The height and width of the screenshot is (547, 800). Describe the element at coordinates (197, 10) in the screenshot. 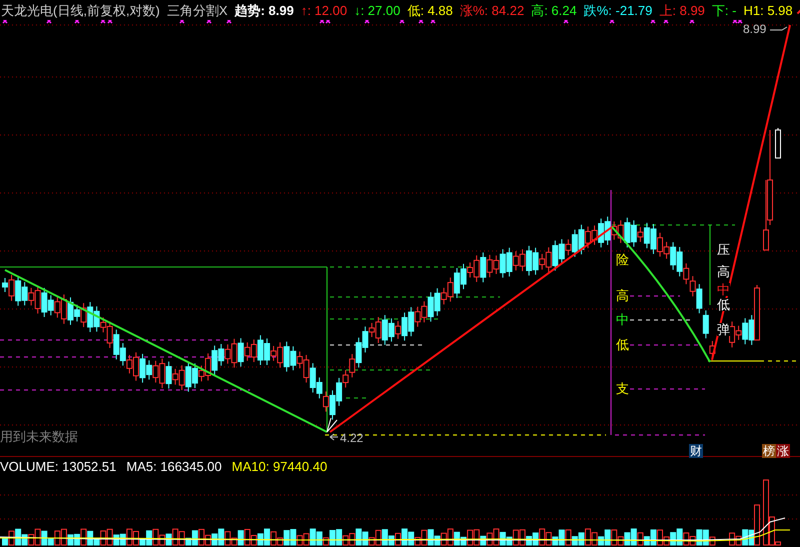

I see `indicator-name: 三角分割X` at that location.